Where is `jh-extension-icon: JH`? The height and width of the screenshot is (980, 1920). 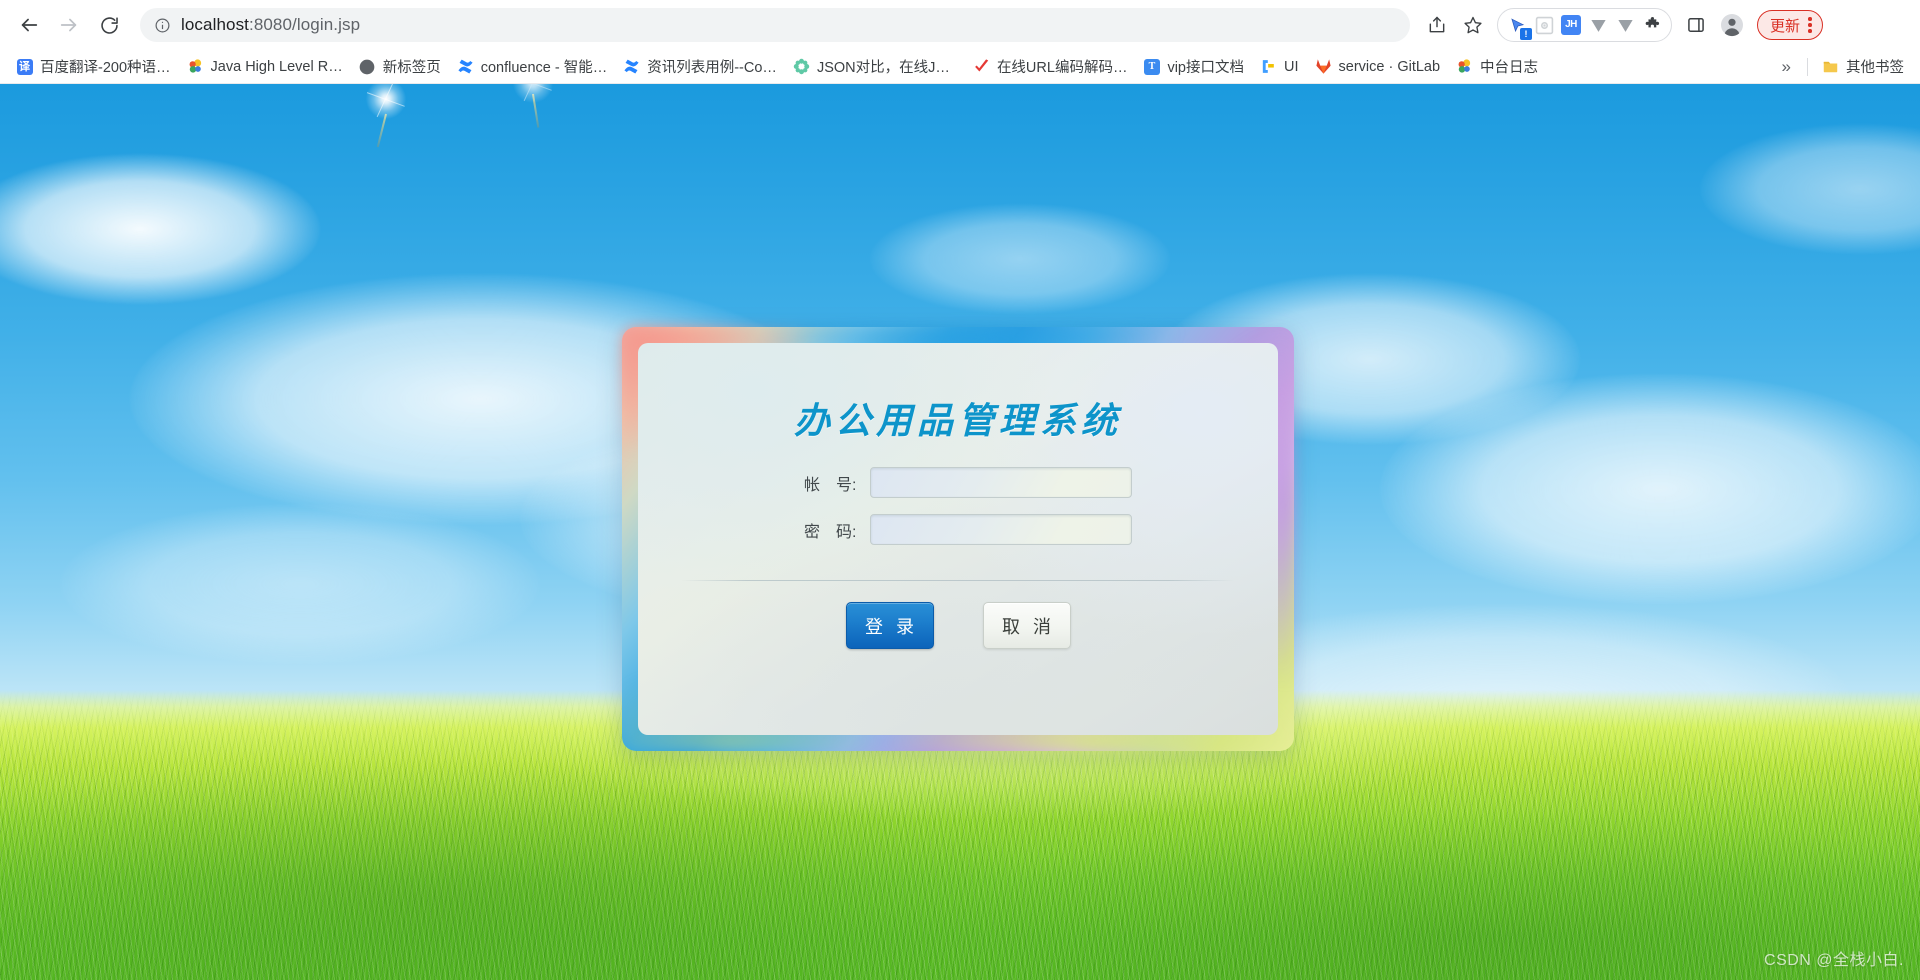
jh-extension-icon: JH is located at coordinates (1571, 25).